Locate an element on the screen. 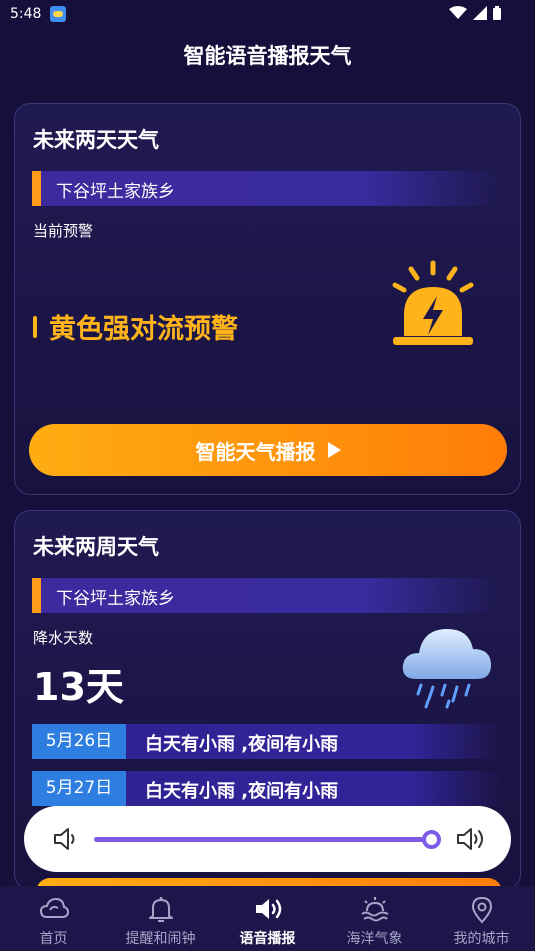  bottom-navigation: 首页 提醒和闹钟 语音播报 海洋气象 我的城市 is located at coordinates (267, 918).